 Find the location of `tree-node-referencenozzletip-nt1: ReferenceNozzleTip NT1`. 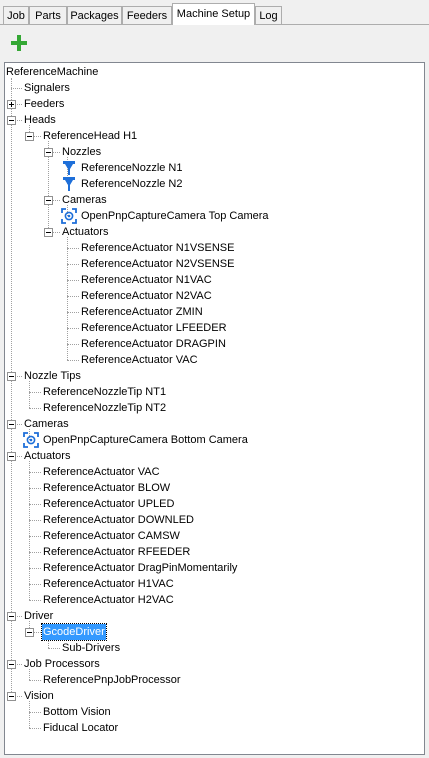

tree-node-referencenozzletip-nt1: ReferenceNozzleTip NT1 is located at coordinates (104, 392).